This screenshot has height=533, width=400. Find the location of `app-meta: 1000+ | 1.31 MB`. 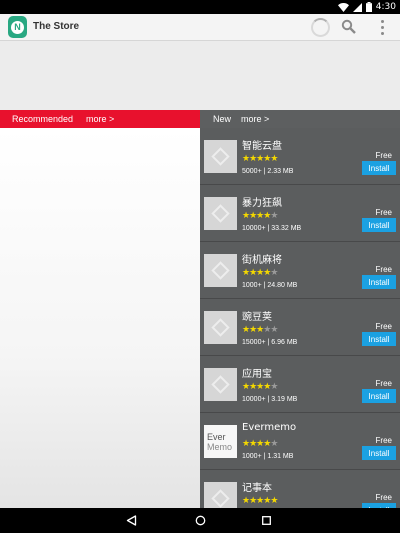

app-meta: 1000+ | 1.31 MB is located at coordinates (268, 456).